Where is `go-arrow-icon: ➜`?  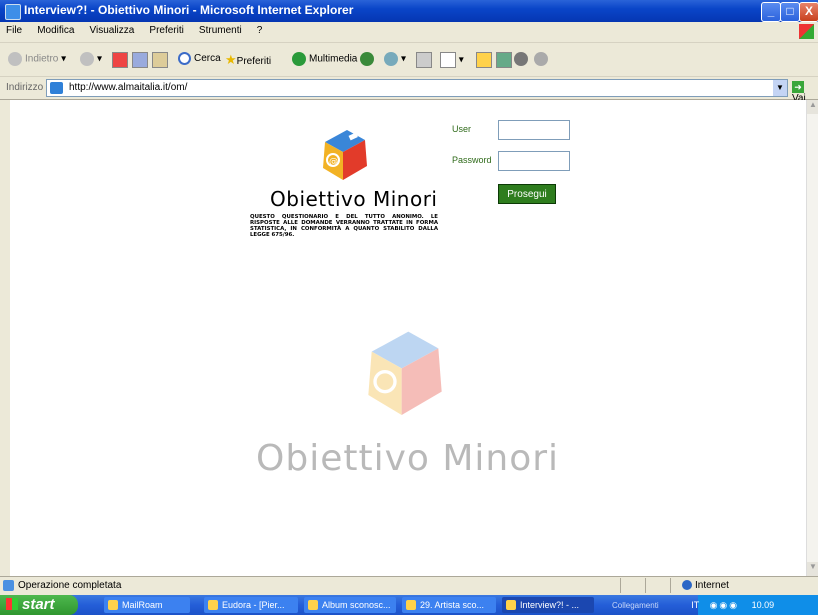 go-arrow-icon: ➜ is located at coordinates (798, 87).